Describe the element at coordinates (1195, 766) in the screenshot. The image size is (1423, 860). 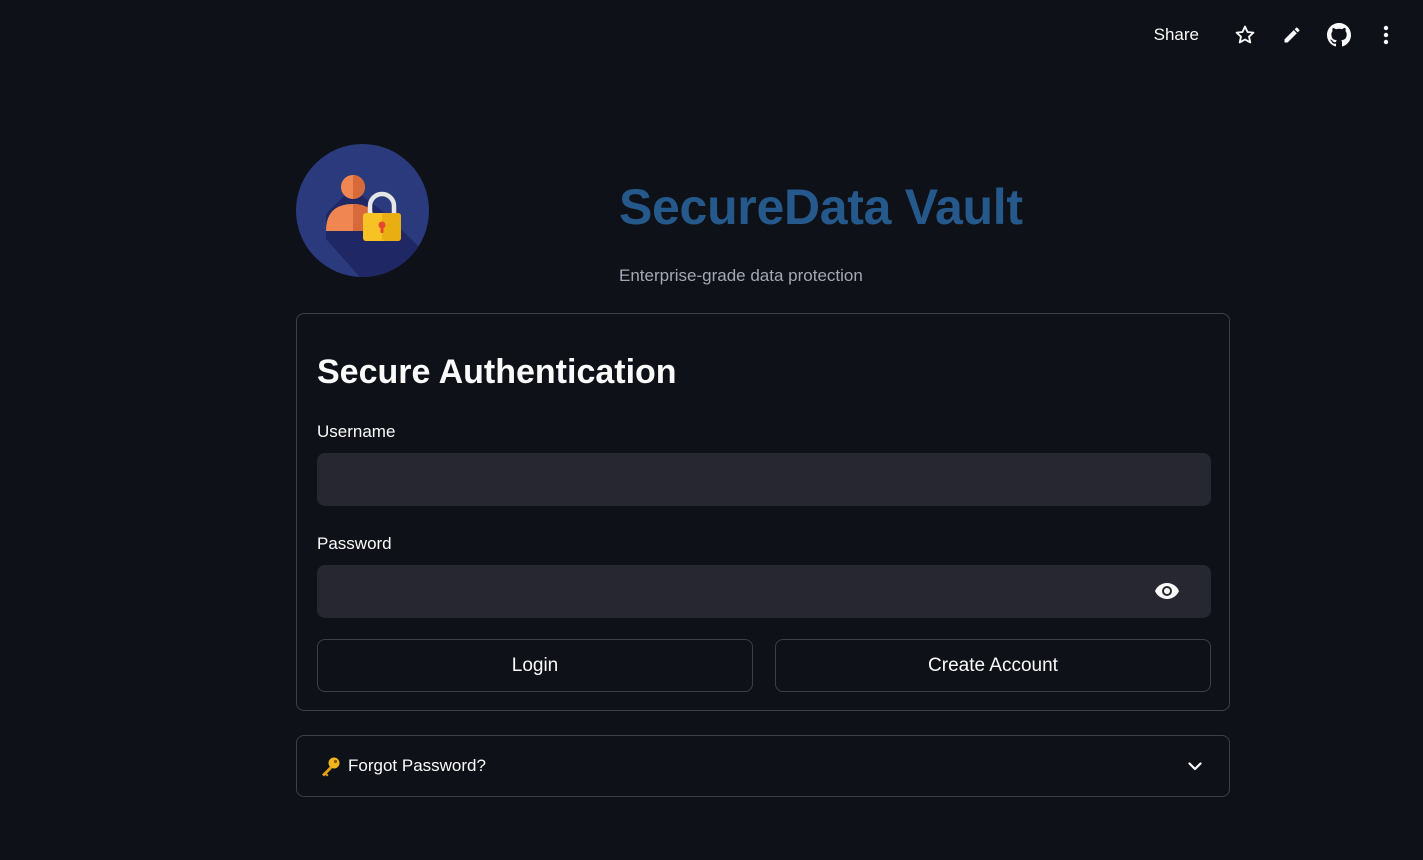
I see `chevron-down-icon` at that location.